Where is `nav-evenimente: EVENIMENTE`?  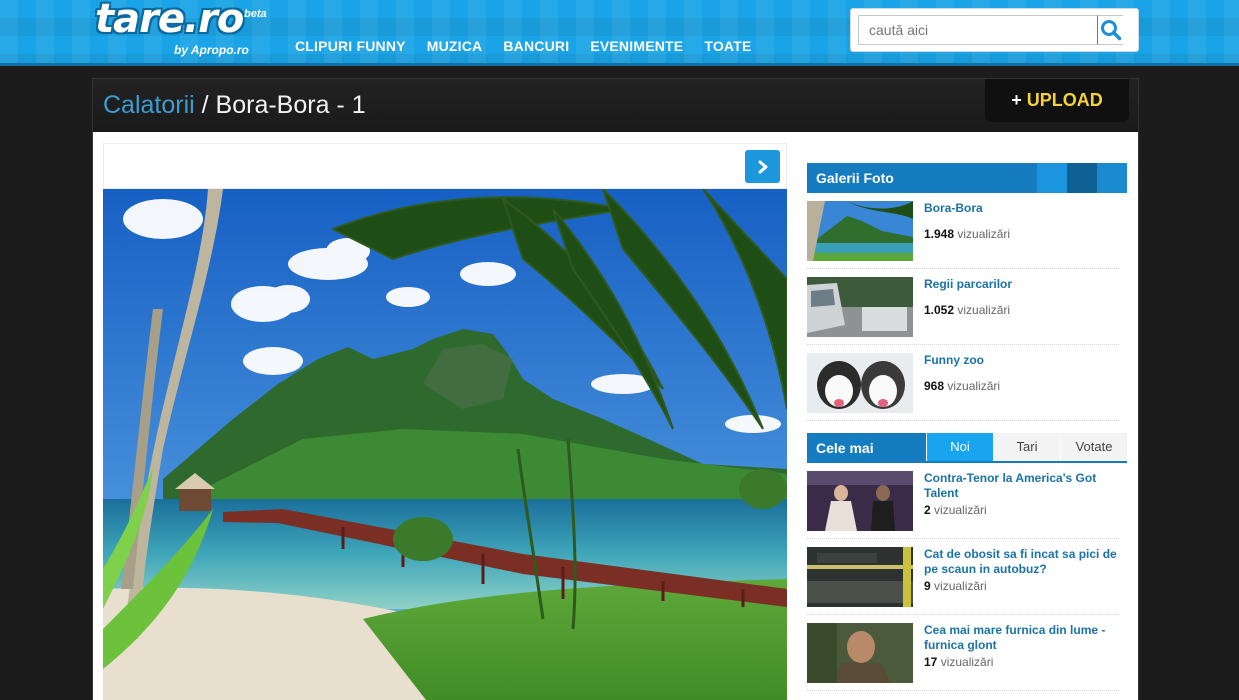 nav-evenimente: EVENIMENTE is located at coordinates (636, 46).